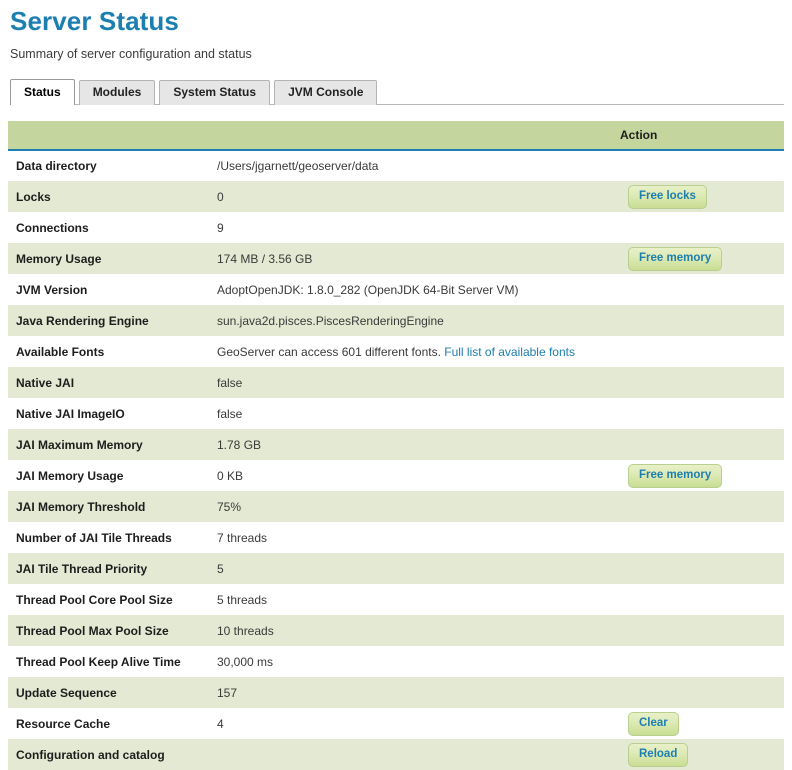 The height and width of the screenshot is (770, 792). Describe the element at coordinates (112, 136) in the screenshot. I see `column-header-property` at that location.